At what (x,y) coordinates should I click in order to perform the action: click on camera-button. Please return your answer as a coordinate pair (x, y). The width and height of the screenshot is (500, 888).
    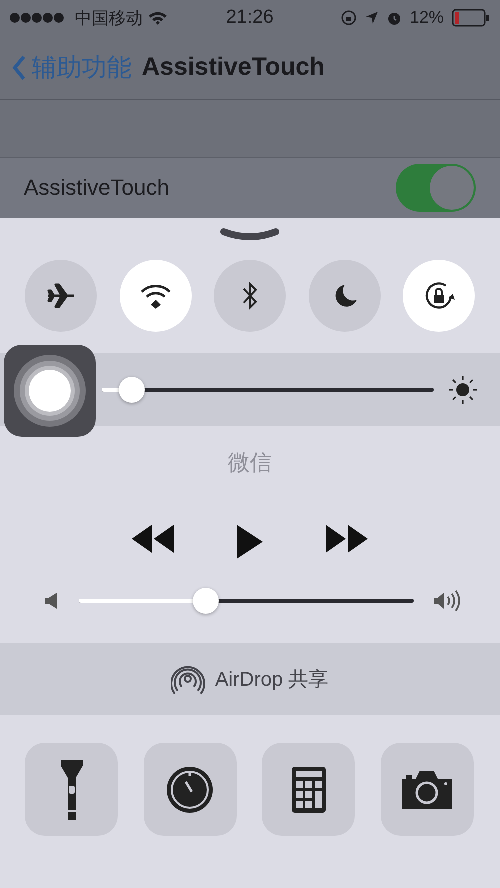
    Looking at the image, I should click on (427, 789).